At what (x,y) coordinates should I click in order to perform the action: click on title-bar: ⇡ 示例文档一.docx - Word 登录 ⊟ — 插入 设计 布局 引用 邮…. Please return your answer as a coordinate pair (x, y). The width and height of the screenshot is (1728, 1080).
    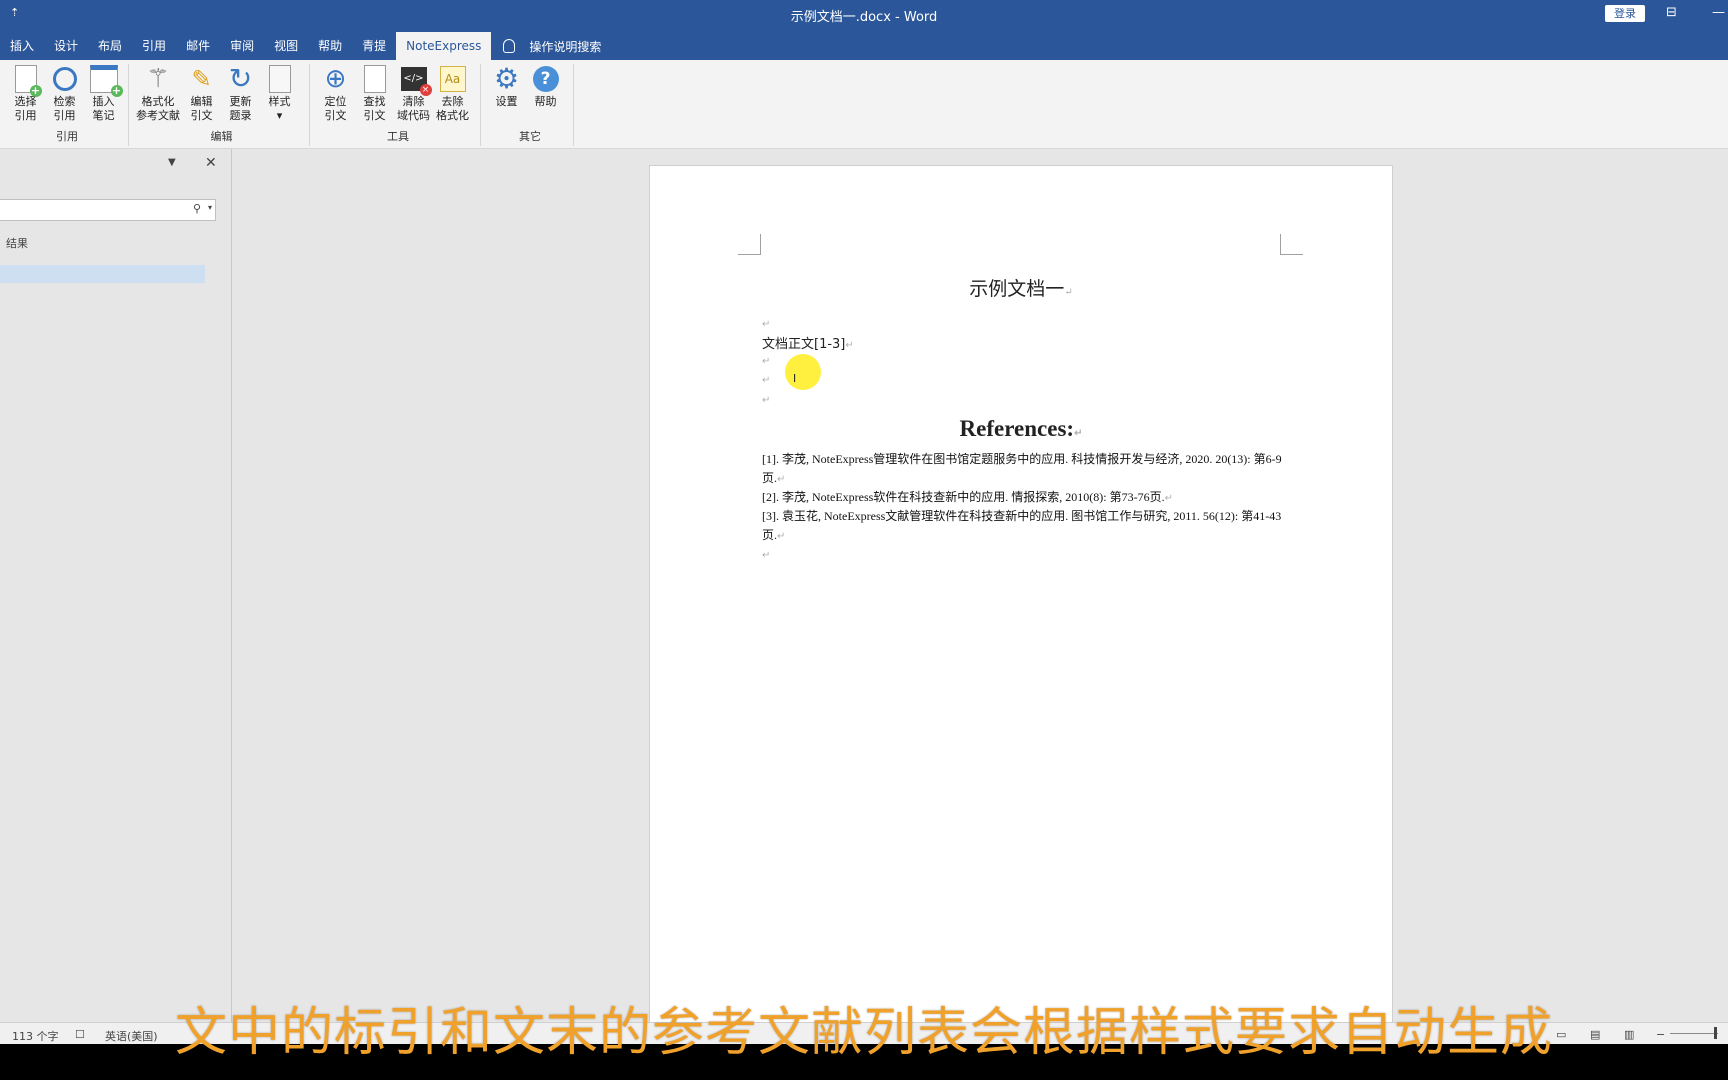
    Looking at the image, I should click on (864, 30).